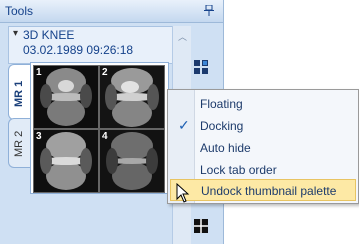 The height and width of the screenshot is (244, 359). I want to click on tab-label: MR 2, so click(19, 143).